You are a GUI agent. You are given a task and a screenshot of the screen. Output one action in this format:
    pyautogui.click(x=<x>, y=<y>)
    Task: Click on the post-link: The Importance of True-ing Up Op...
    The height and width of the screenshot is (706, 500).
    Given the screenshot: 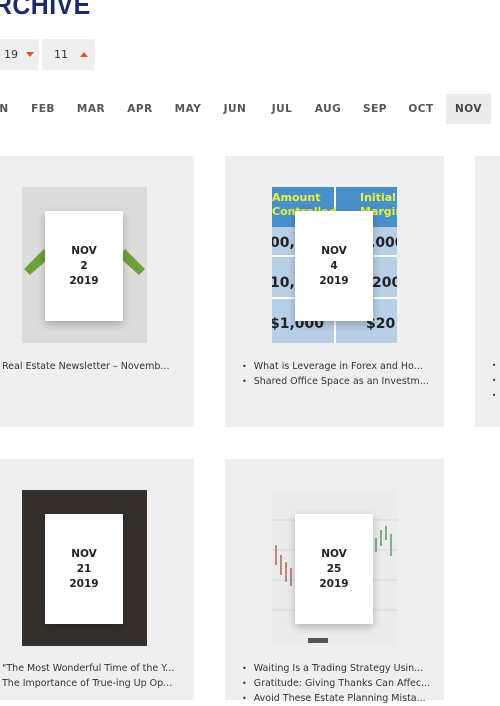 What is the action you would take?
    pyautogui.click(x=94, y=683)
    